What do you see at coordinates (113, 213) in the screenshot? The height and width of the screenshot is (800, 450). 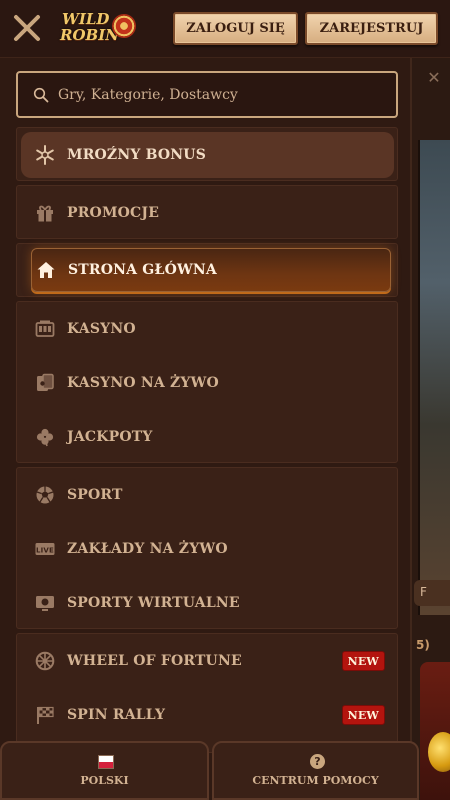 I see `menu-item-label: PROMOCJE` at bounding box center [113, 213].